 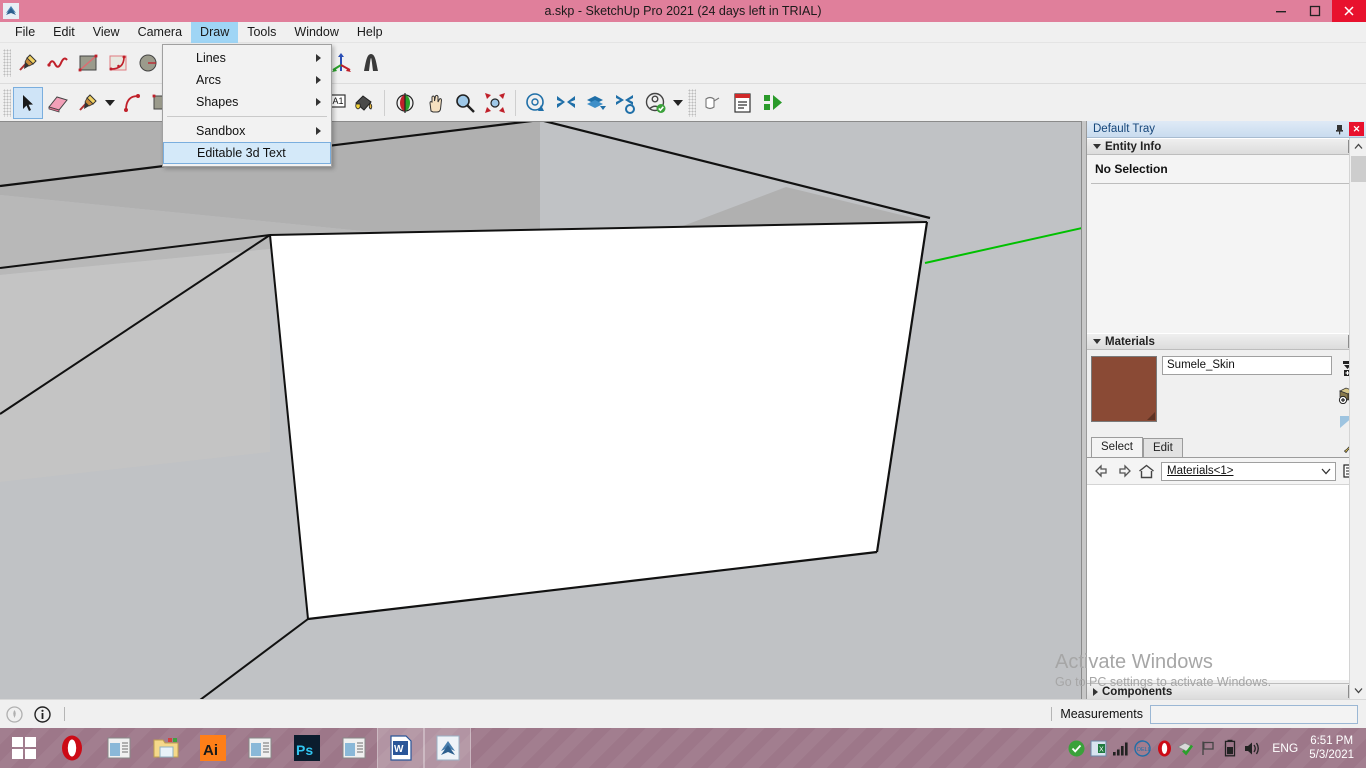 What do you see at coordinates (316, 32) in the screenshot?
I see `menu-window: Window` at bounding box center [316, 32].